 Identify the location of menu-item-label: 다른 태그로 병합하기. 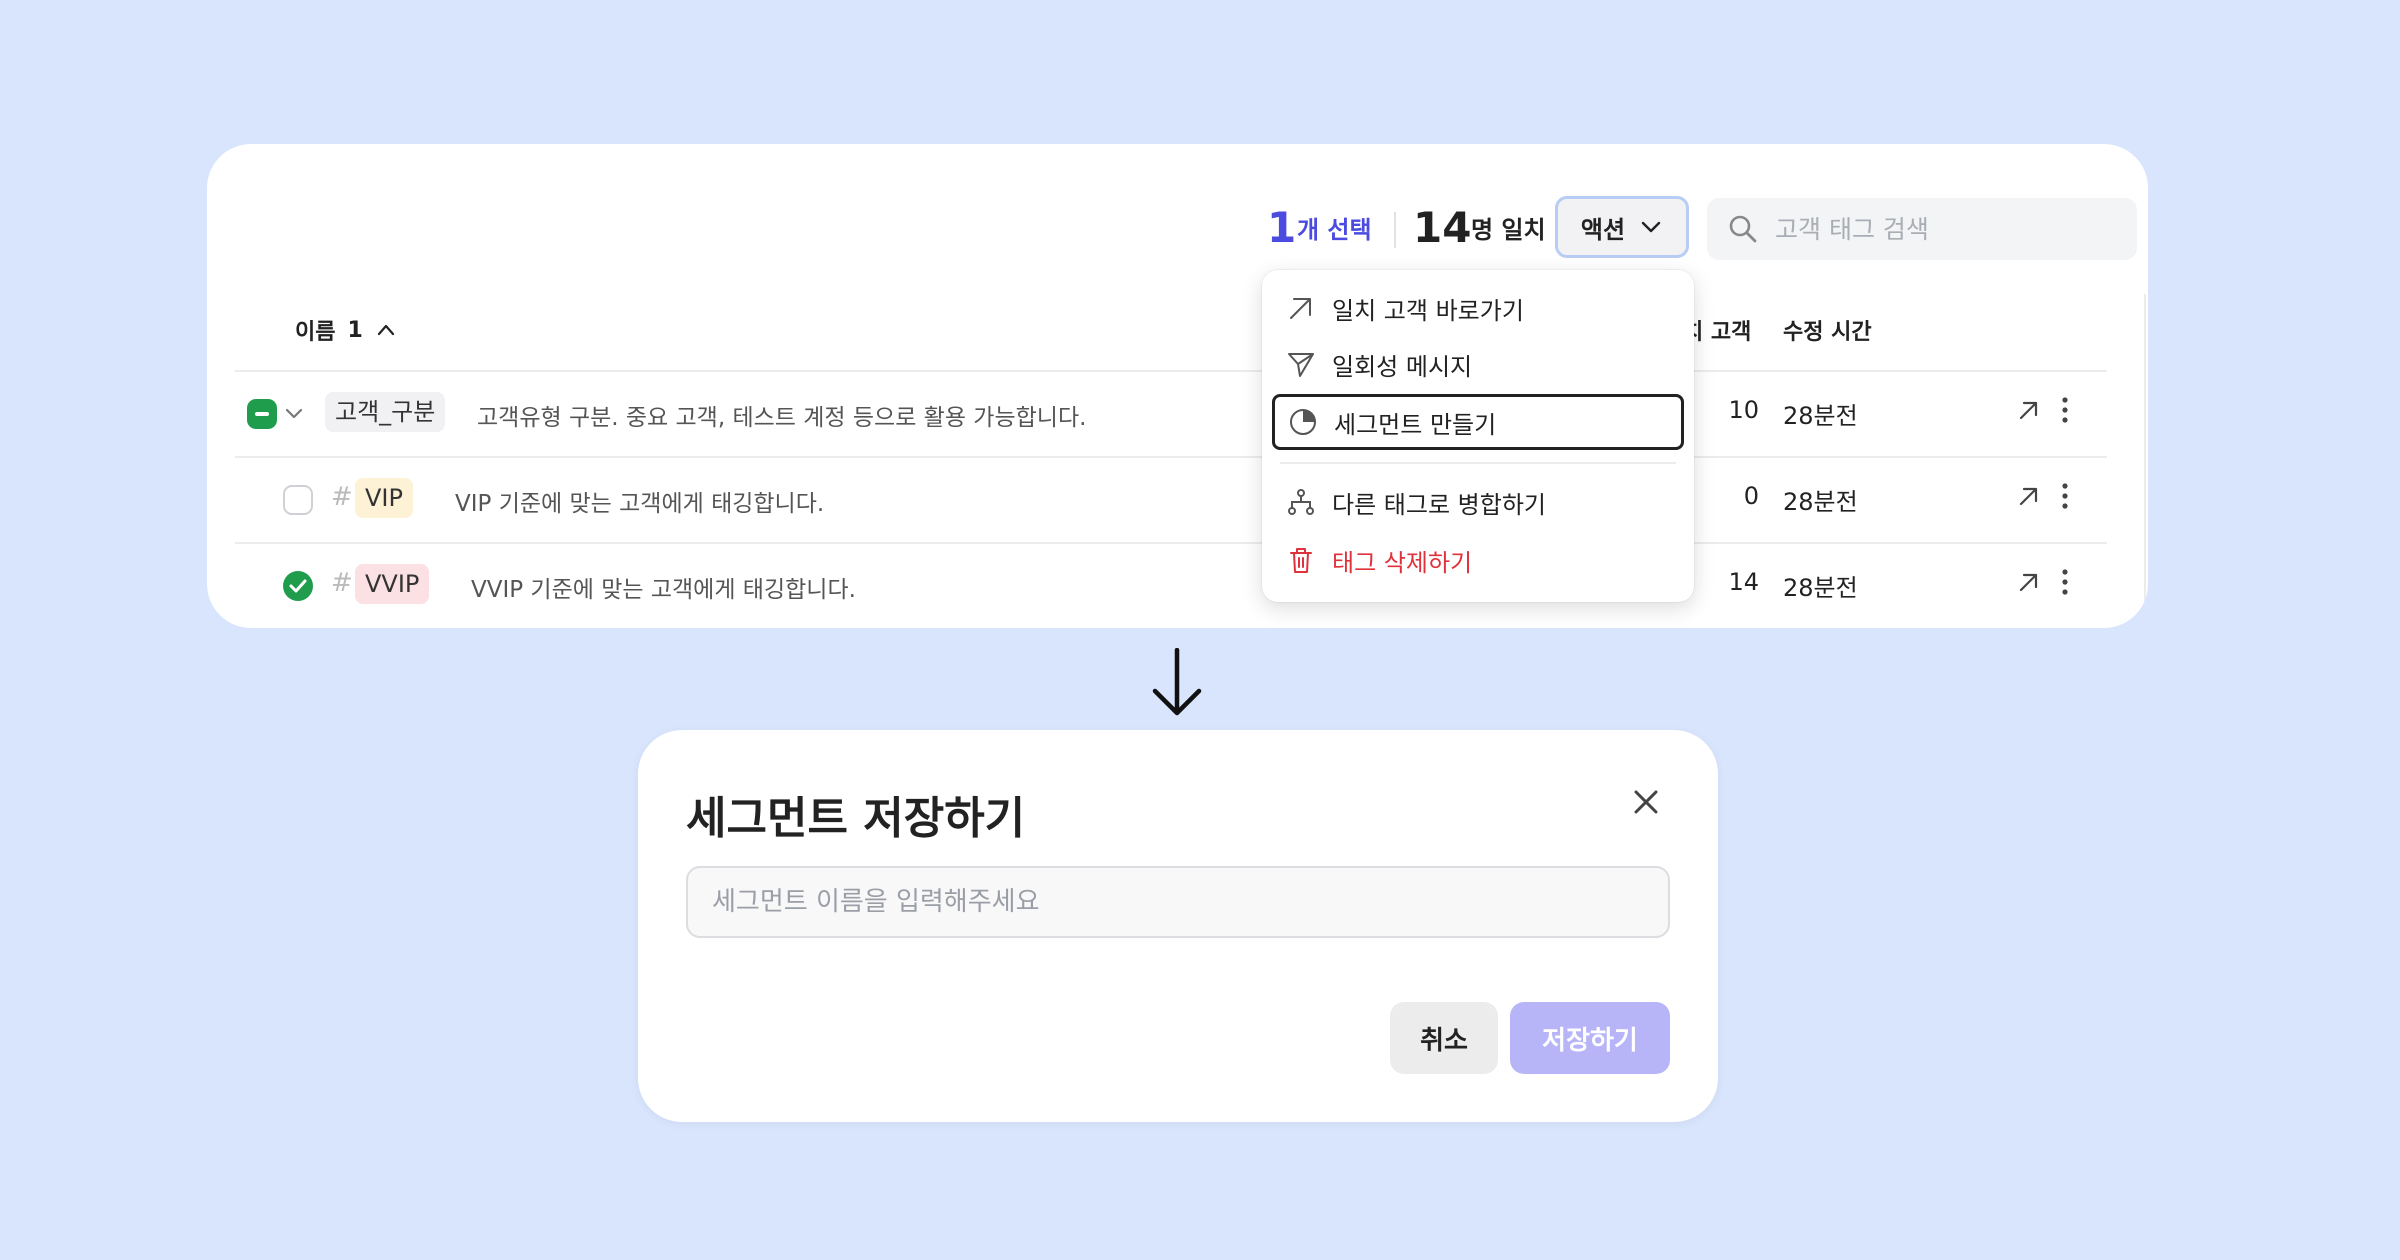
(1439, 504).